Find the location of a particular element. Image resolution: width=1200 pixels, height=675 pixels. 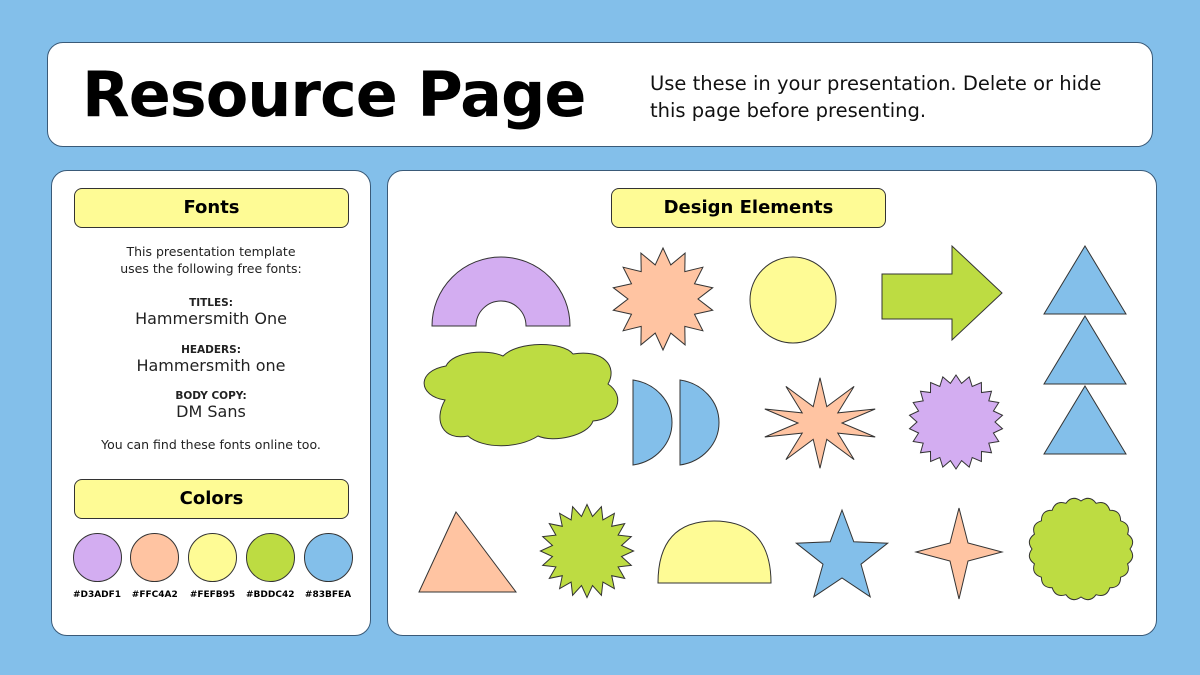

half-circle-right is located at coordinates (699, 422).